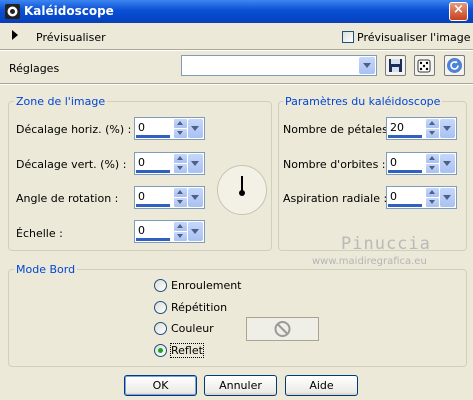  I want to click on randomize-button, so click(424, 65).